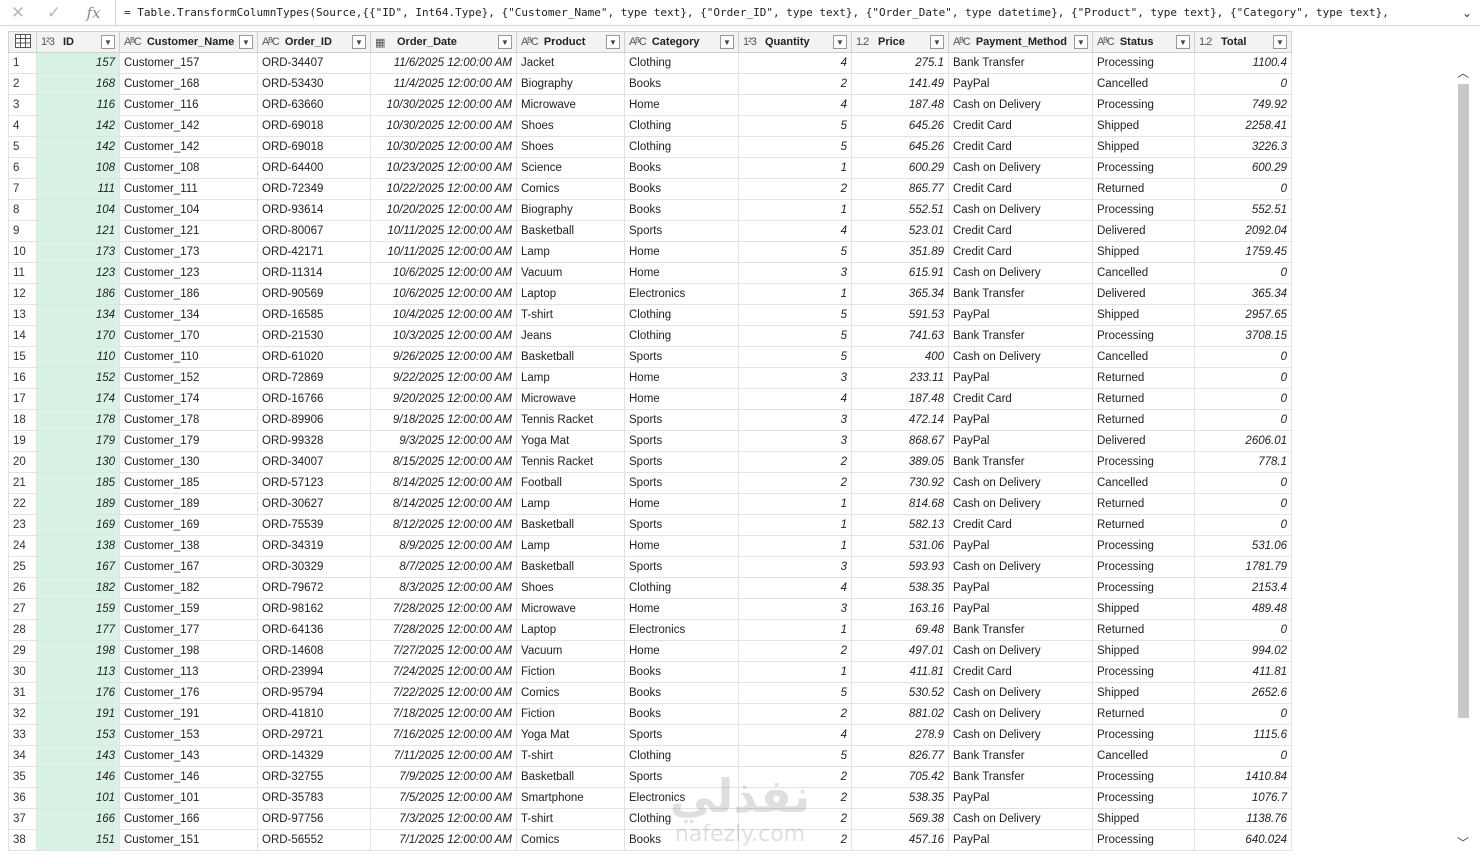 The height and width of the screenshot is (864, 1480). I want to click on cell-price: 538.35, so click(900, 798).